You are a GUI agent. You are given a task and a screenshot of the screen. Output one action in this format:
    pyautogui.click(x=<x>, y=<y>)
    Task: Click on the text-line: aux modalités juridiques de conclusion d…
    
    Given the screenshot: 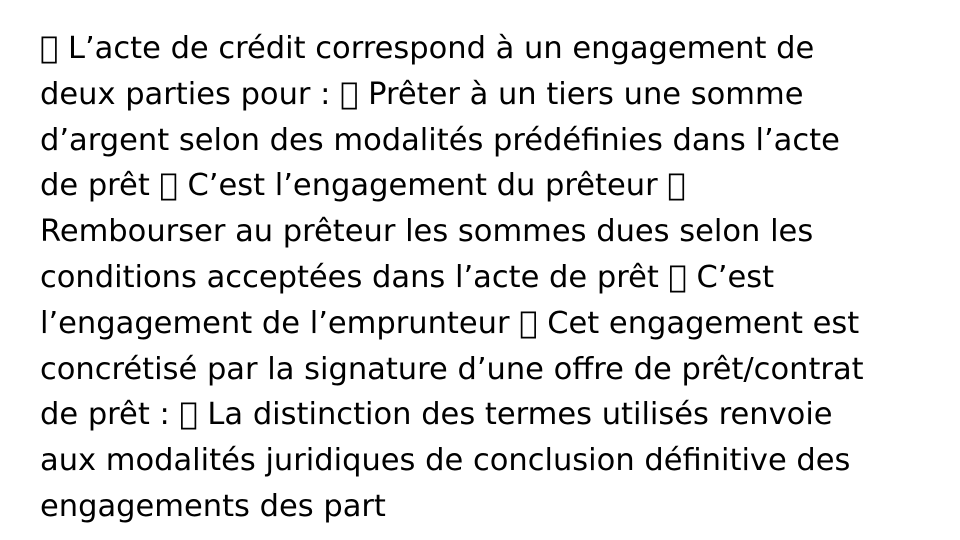 What is the action you would take?
    pyautogui.click(x=445, y=461)
    